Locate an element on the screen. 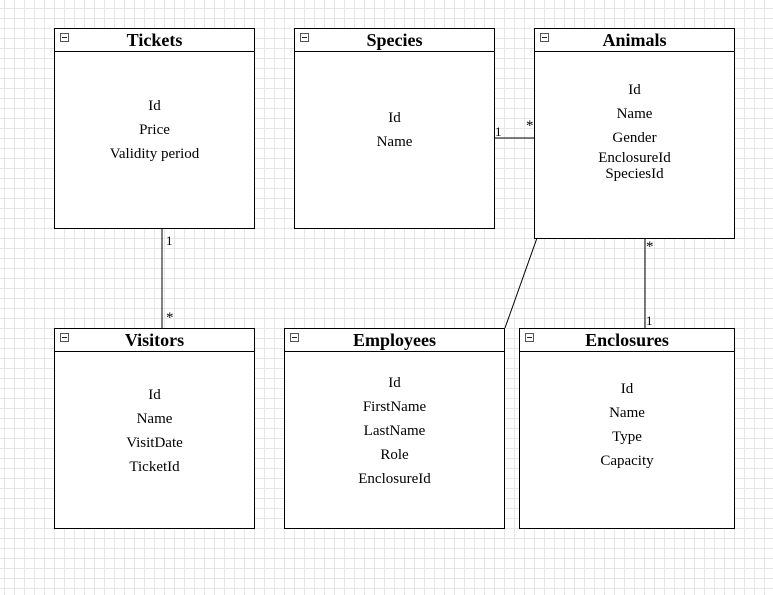 Image resolution: width=773 pixels, height=595 pixels. tickets-visitors-to-multiplicity: * is located at coordinates (170, 318).